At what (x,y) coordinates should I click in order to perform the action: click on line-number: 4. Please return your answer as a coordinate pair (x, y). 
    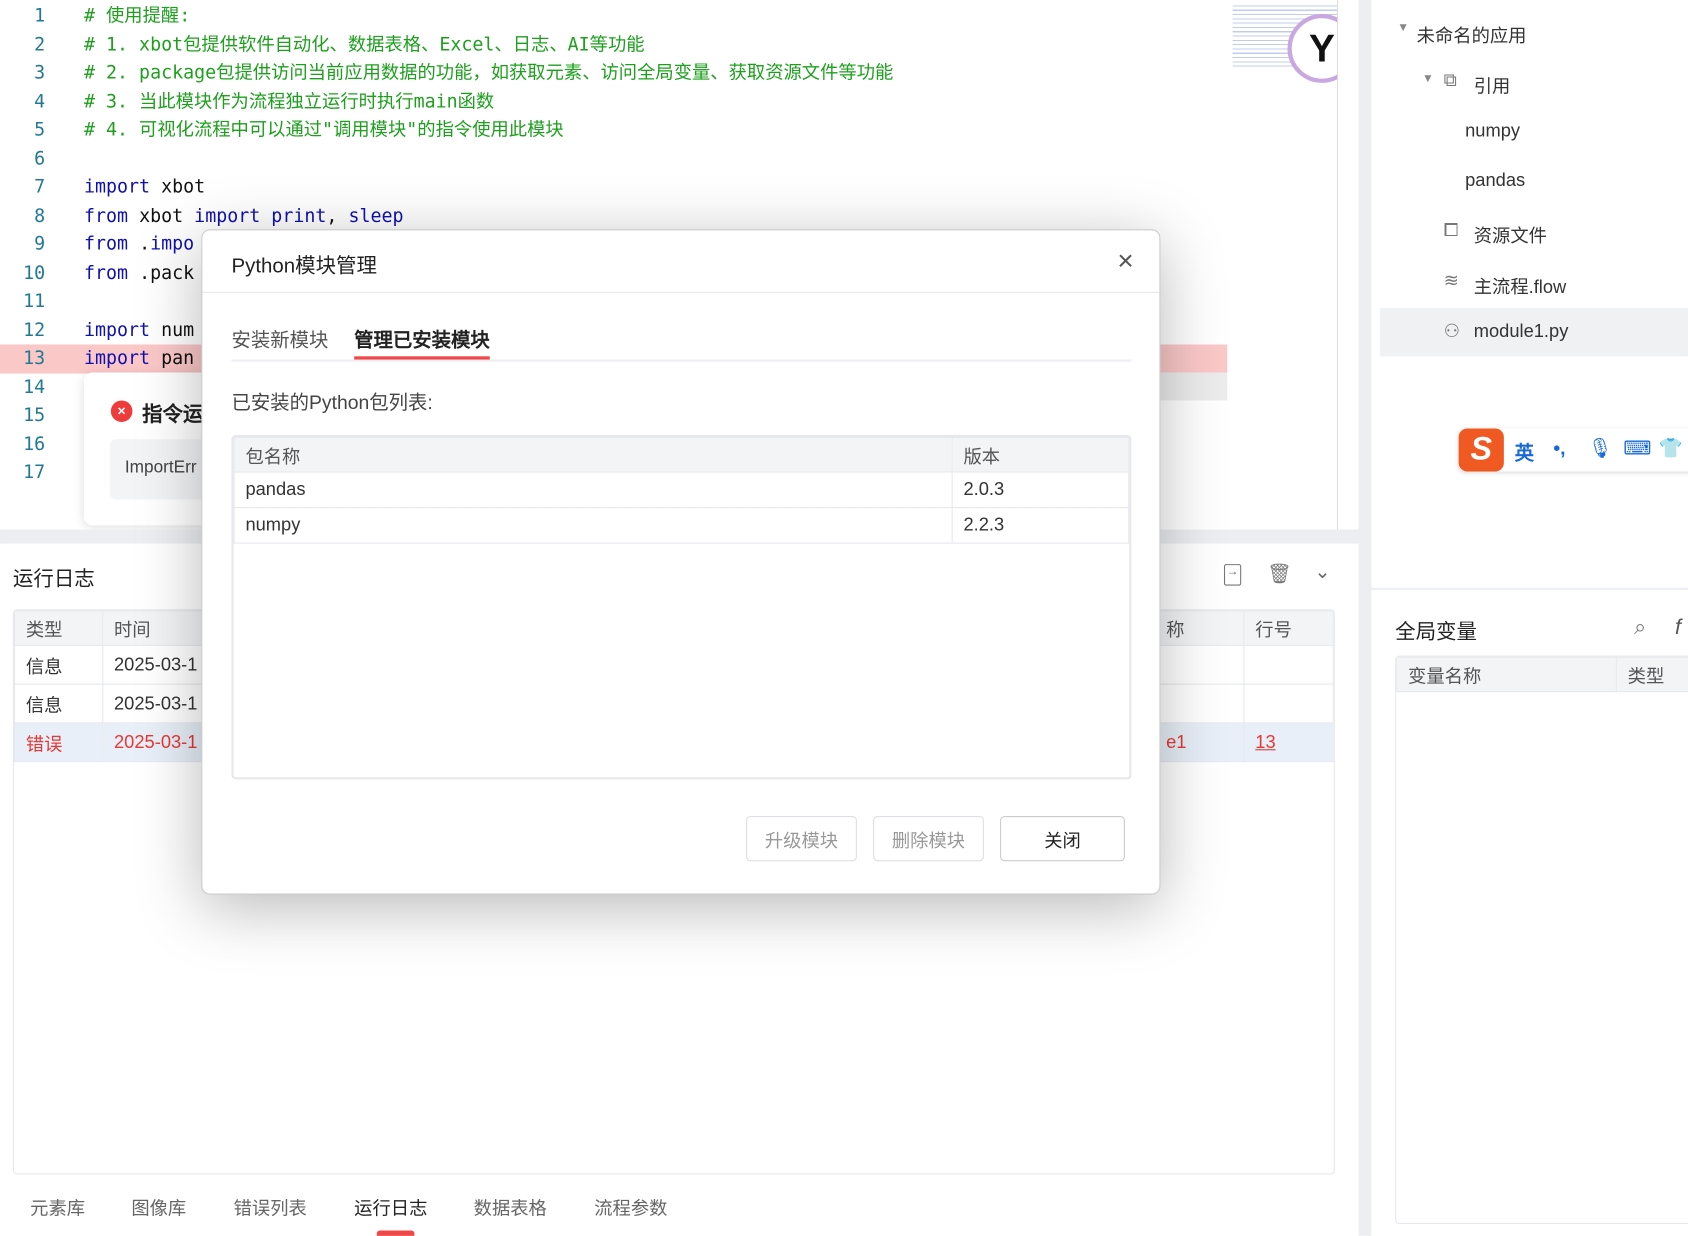
    Looking at the image, I should click on (40, 101).